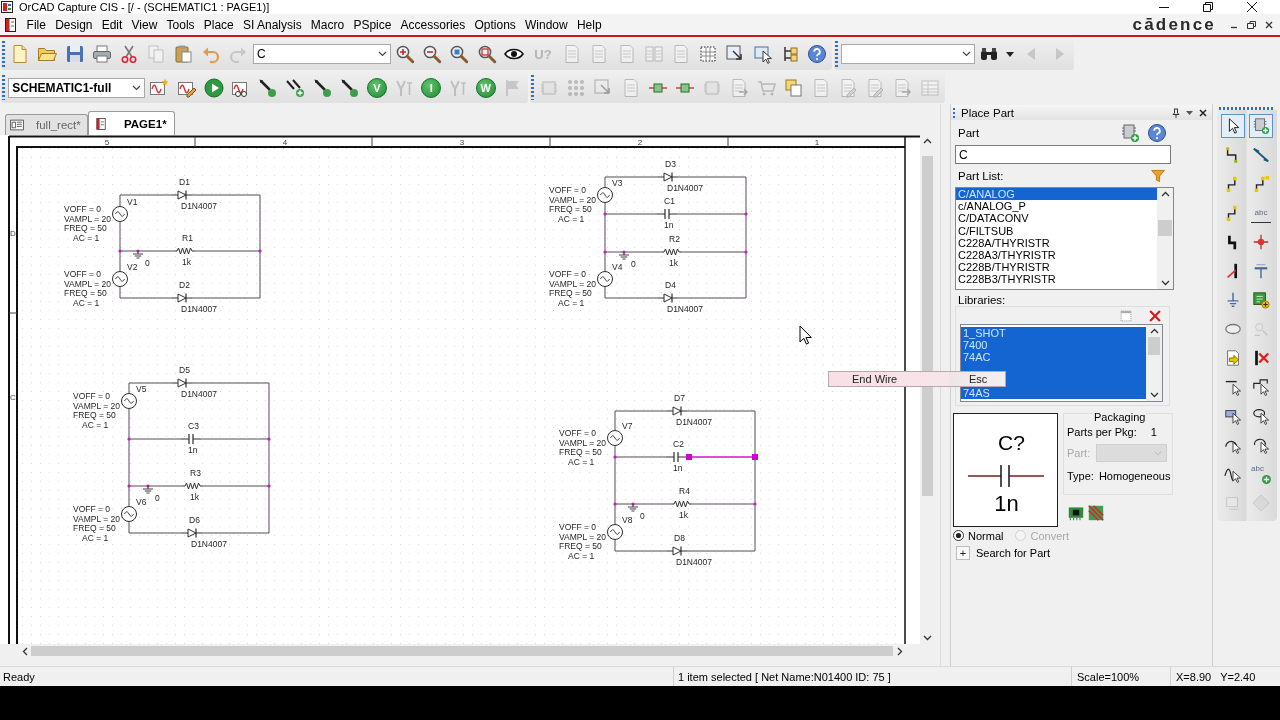 This screenshot has width=1280, height=720. I want to click on waveform-star-icon, so click(159, 87).